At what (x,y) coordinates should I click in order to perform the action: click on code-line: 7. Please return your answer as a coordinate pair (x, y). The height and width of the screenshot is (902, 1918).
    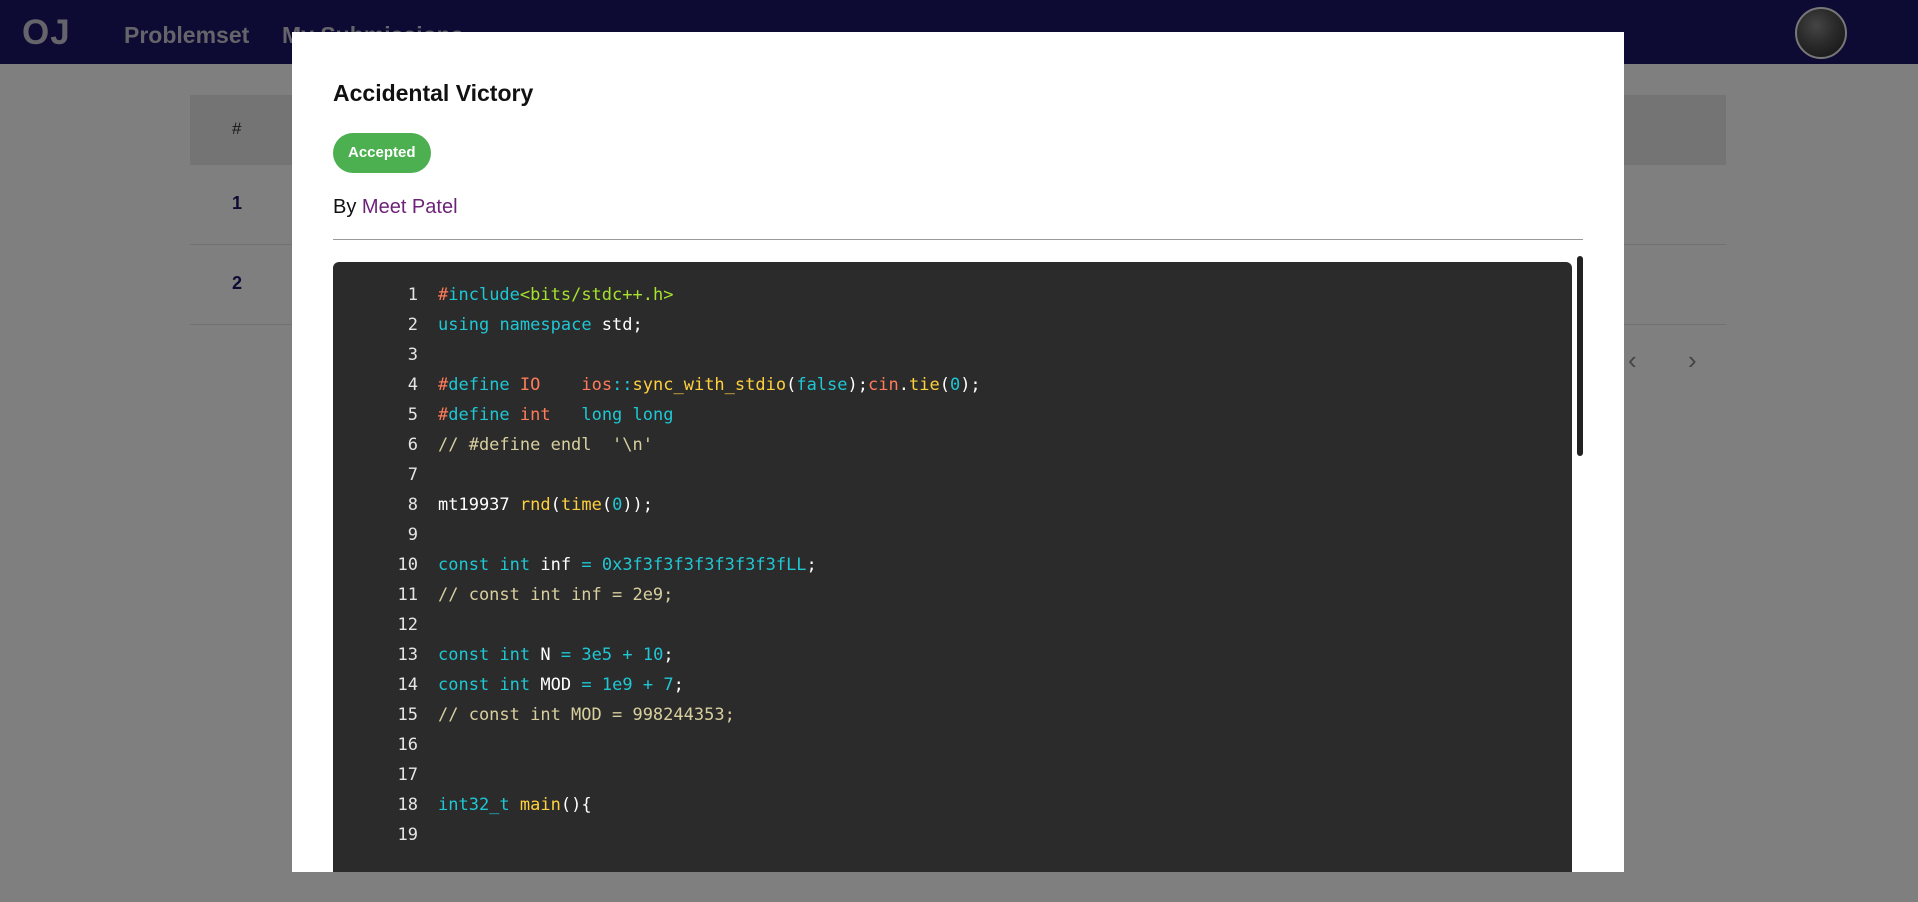
    Looking at the image, I should click on (952, 475).